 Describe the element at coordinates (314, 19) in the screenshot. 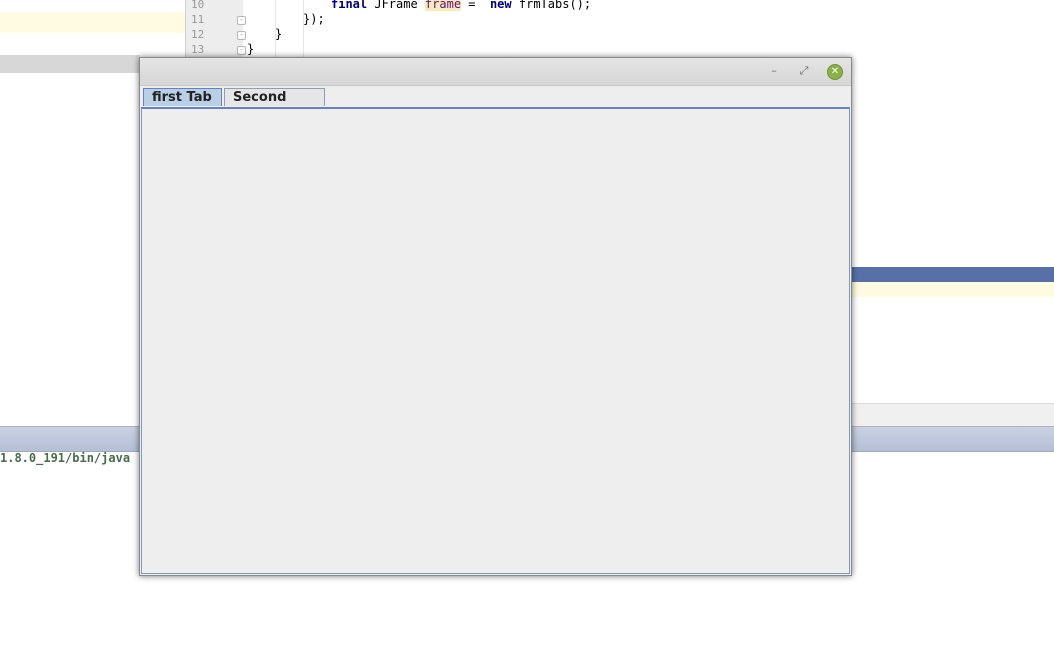

I see `code-line-11: });` at that location.